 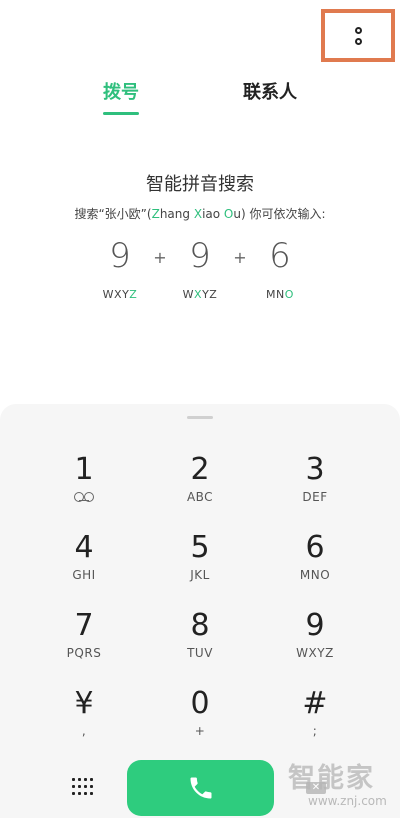 What do you see at coordinates (83, 787) in the screenshot?
I see `dialpad-toggle-icon` at bounding box center [83, 787].